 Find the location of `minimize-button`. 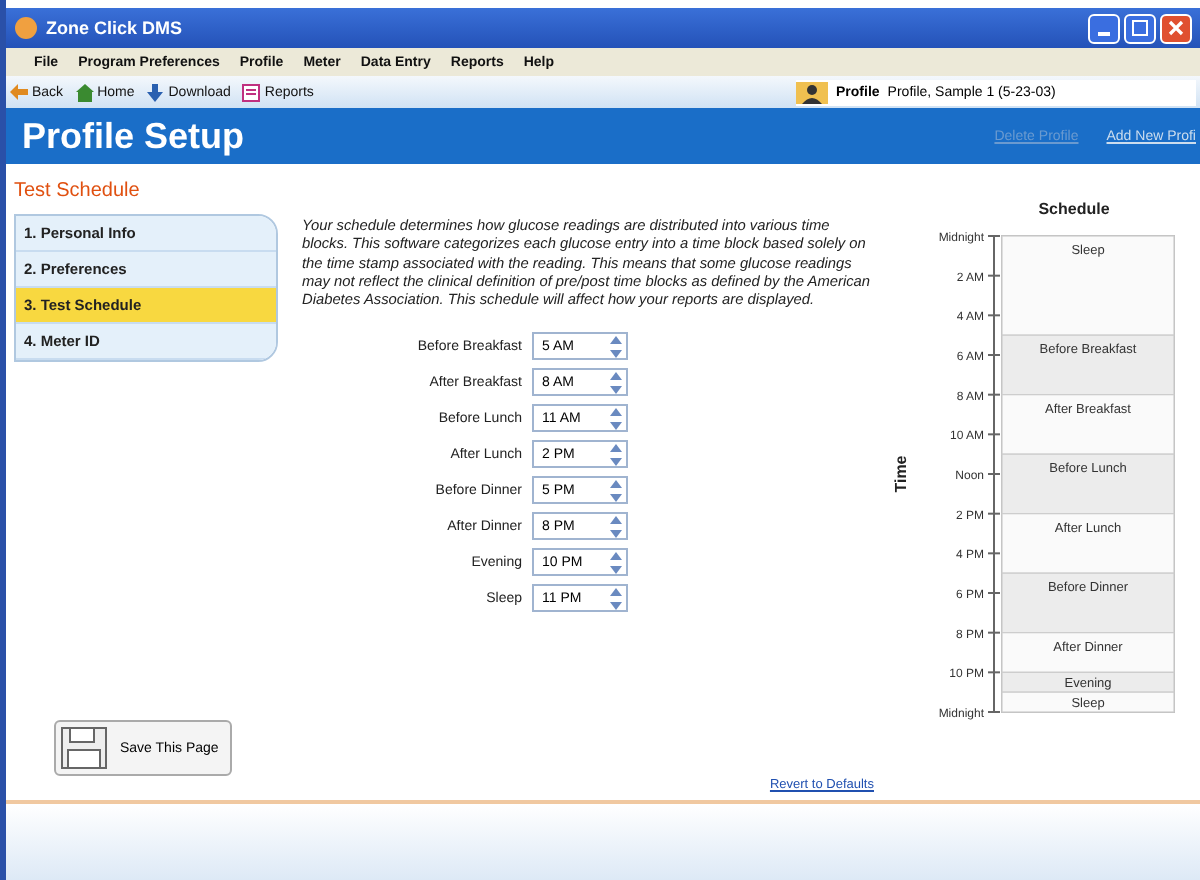

minimize-button is located at coordinates (1104, 28).